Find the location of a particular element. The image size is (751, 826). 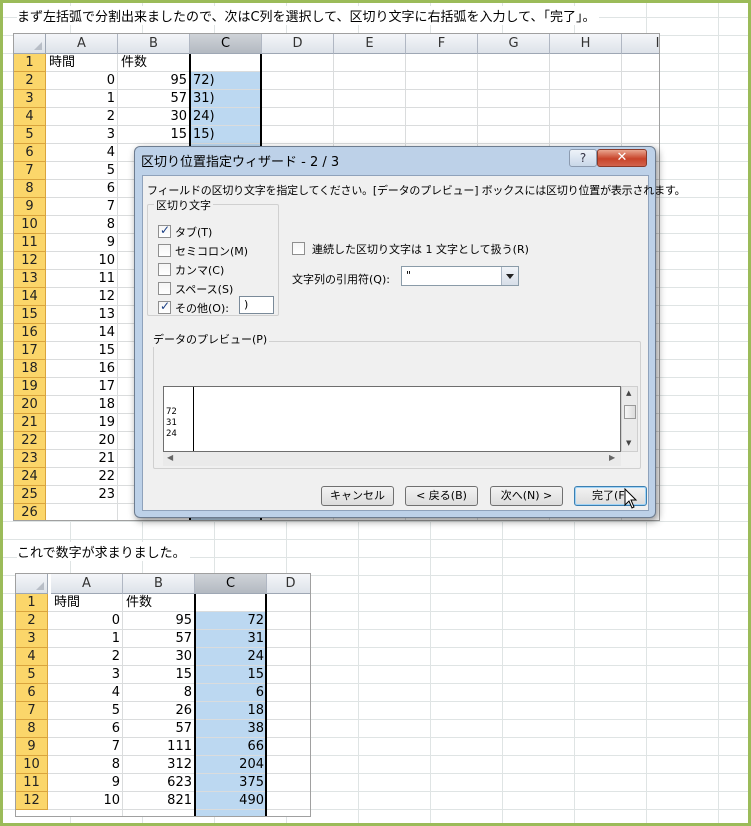

row-header-24: 24 is located at coordinates (30, 477).